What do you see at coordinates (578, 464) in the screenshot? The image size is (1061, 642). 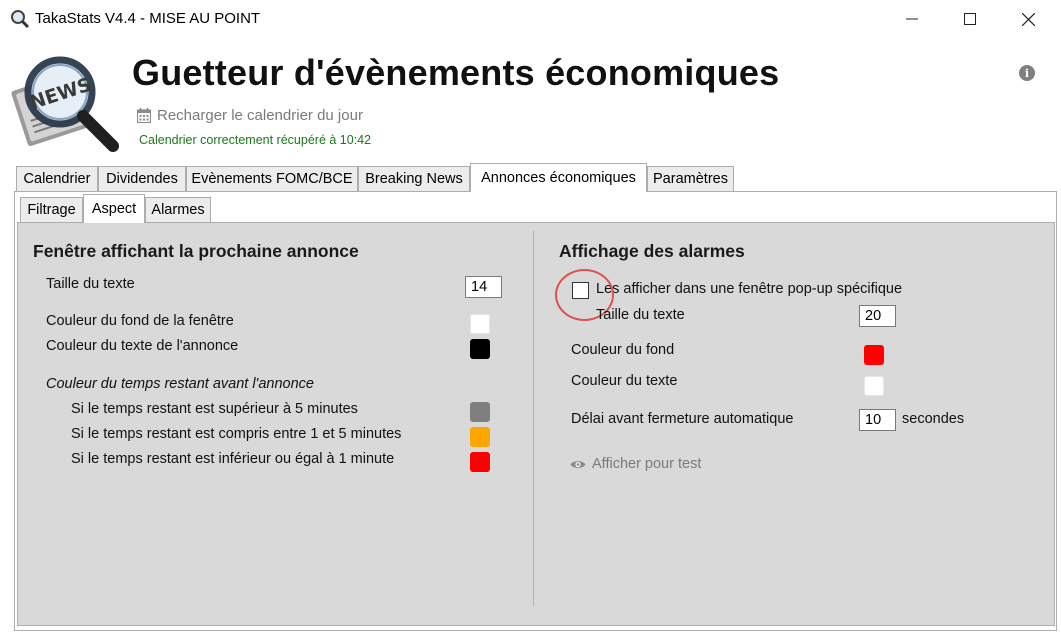 I see `eye-icon` at bounding box center [578, 464].